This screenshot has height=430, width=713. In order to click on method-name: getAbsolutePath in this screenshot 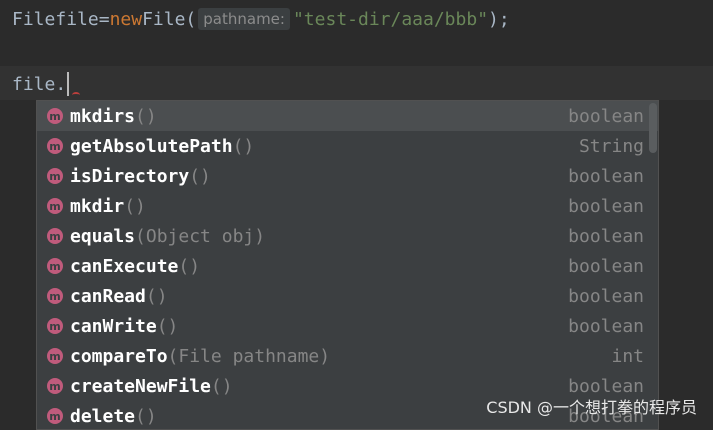, I will do `click(151, 146)`.